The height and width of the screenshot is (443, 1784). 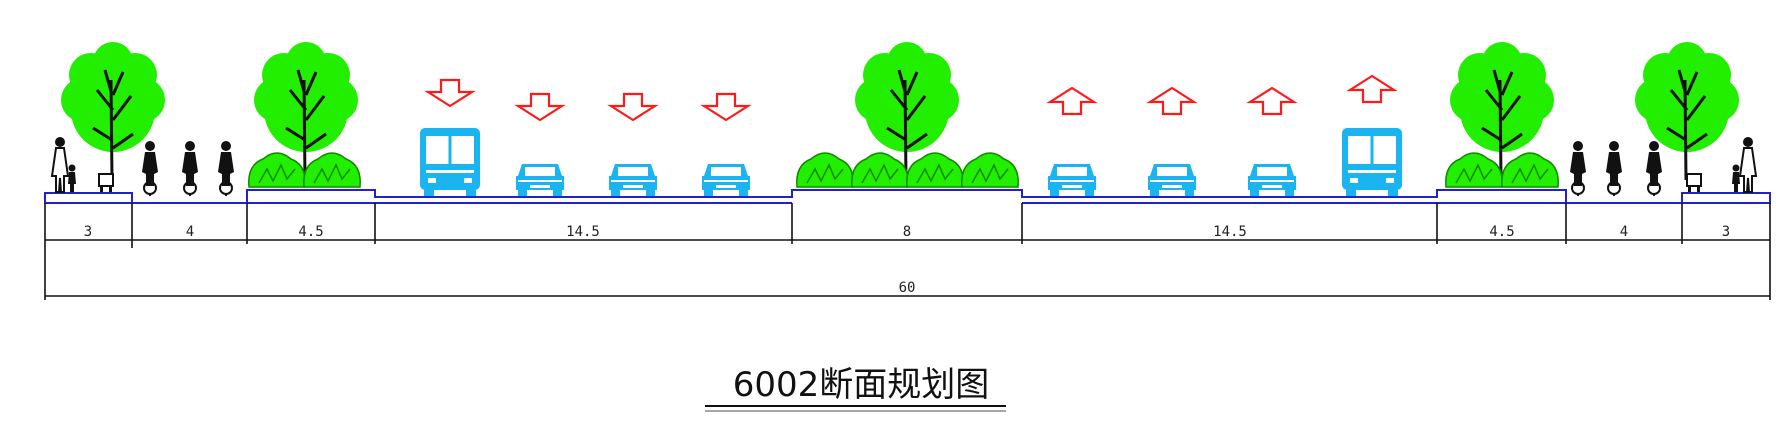 What do you see at coordinates (190, 232) in the screenshot?
I see `dim-label-bike-left: 4` at bounding box center [190, 232].